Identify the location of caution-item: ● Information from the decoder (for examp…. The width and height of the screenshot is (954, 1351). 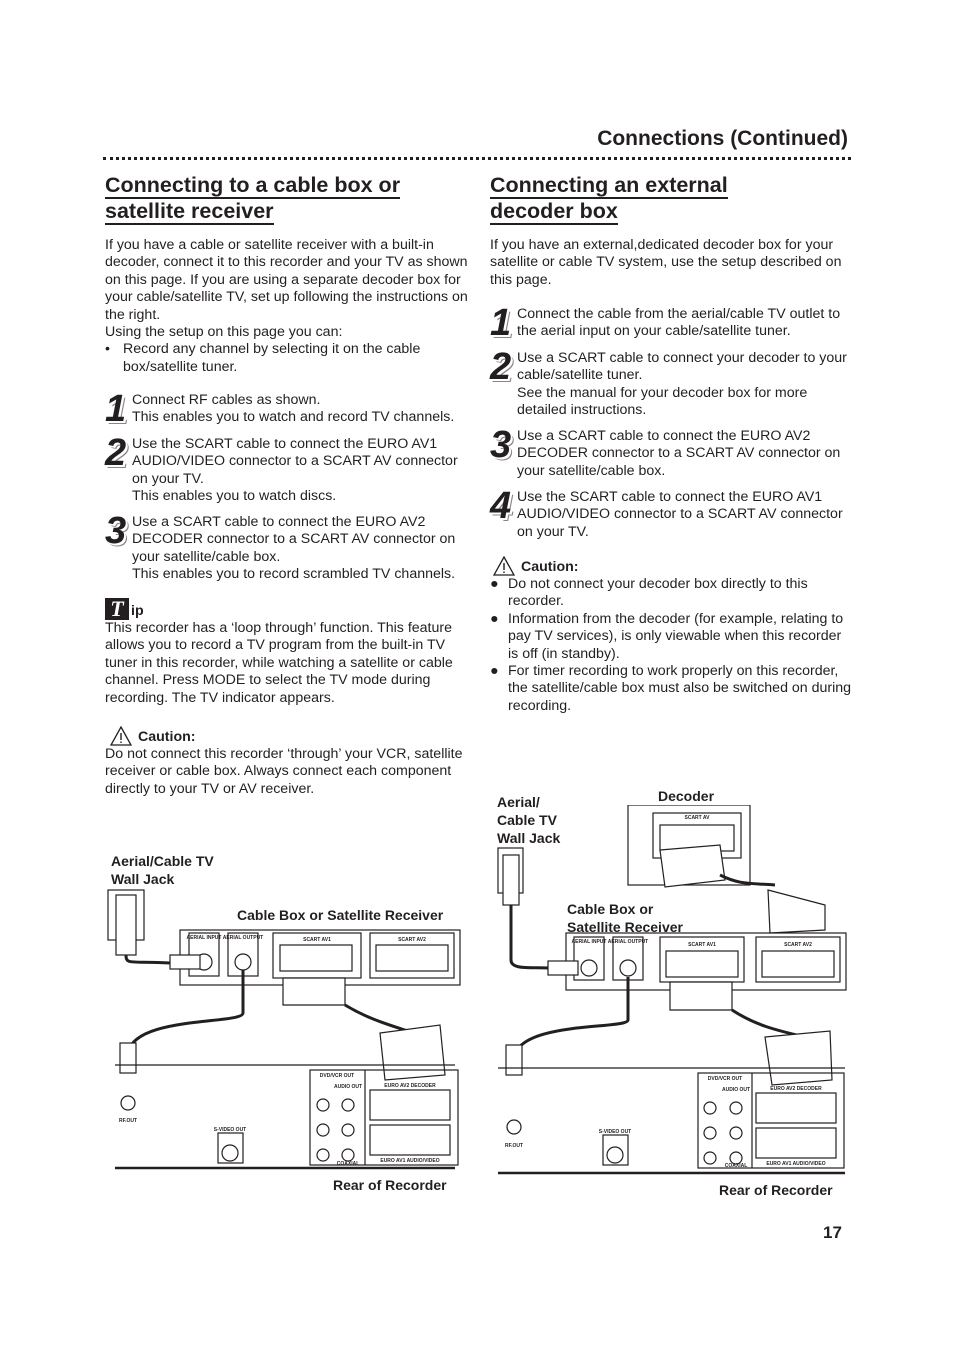
(667, 636).